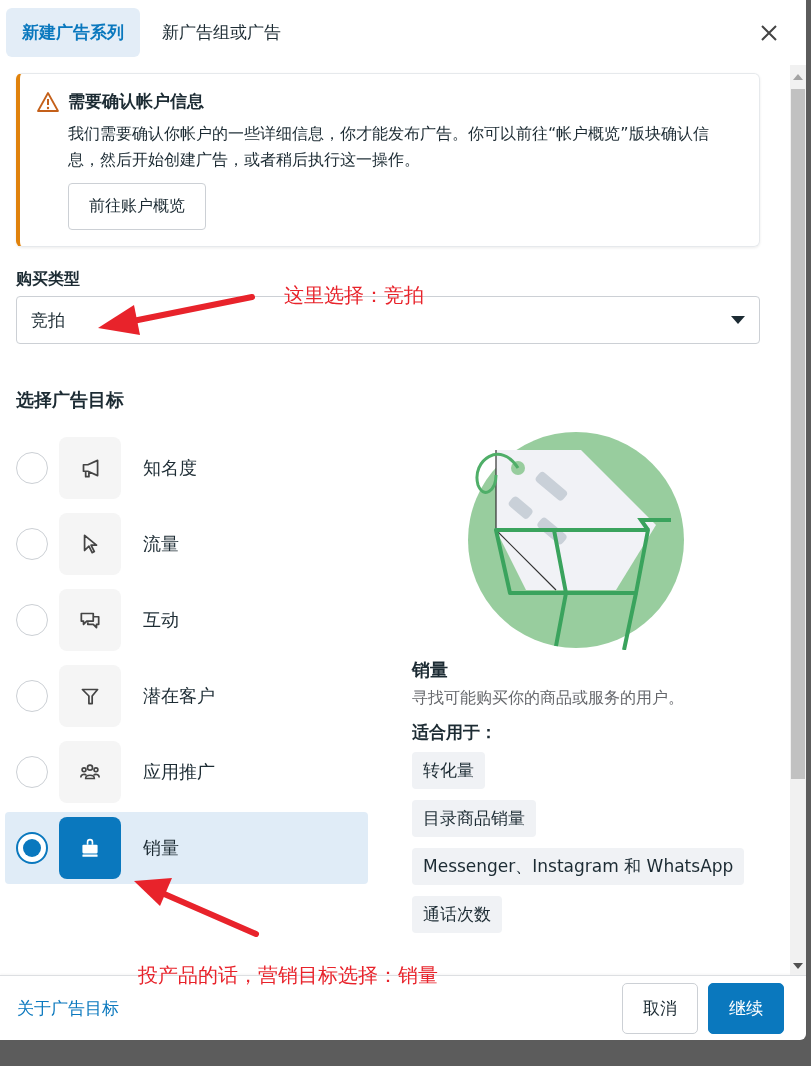  Describe the element at coordinates (161, 620) in the screenshot. I see `objective-label: 互动` at that location.